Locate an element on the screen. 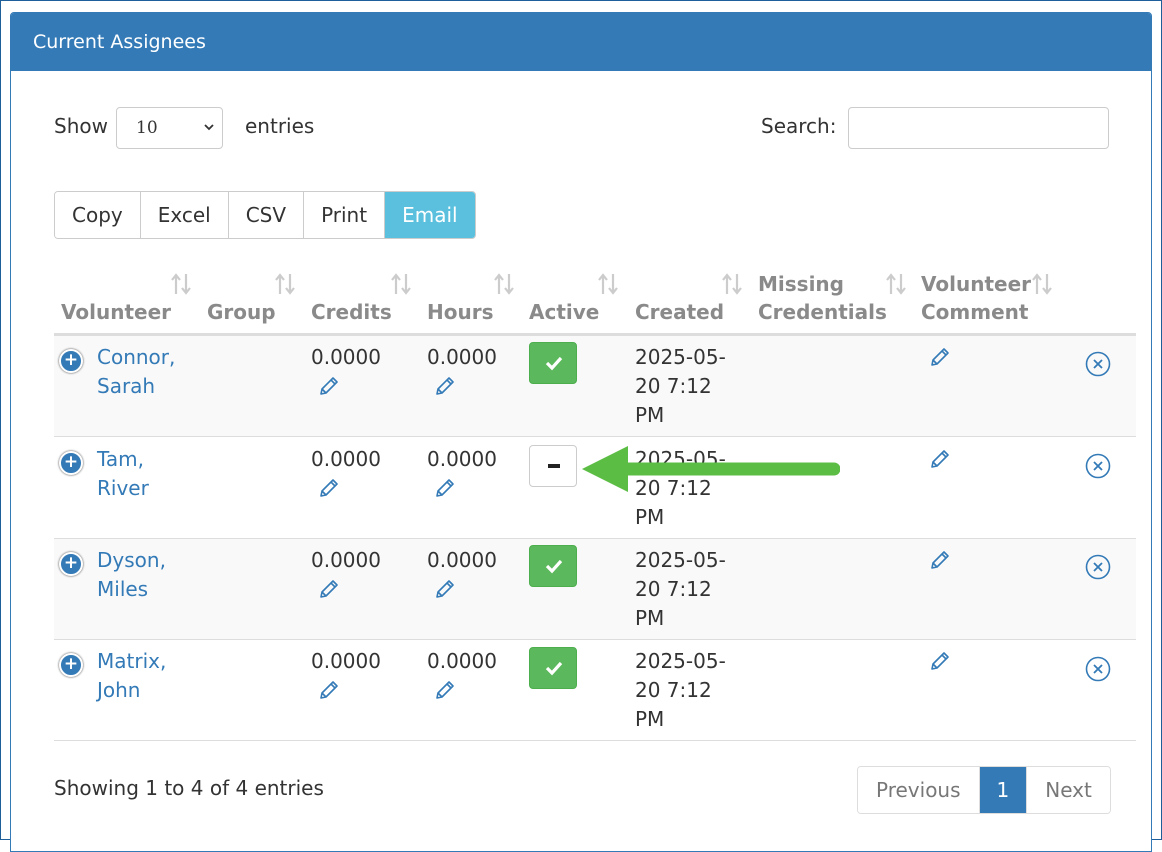 The height and width of the screenshot is (852, 1162). next-page-button: Next is located at coordinates (1068, 790).